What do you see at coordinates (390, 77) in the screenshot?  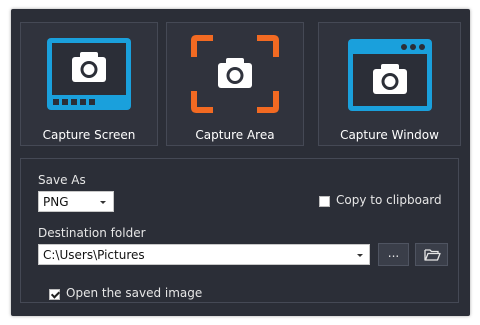 I see `window-camera-icon` at bounding box center [390, 77].